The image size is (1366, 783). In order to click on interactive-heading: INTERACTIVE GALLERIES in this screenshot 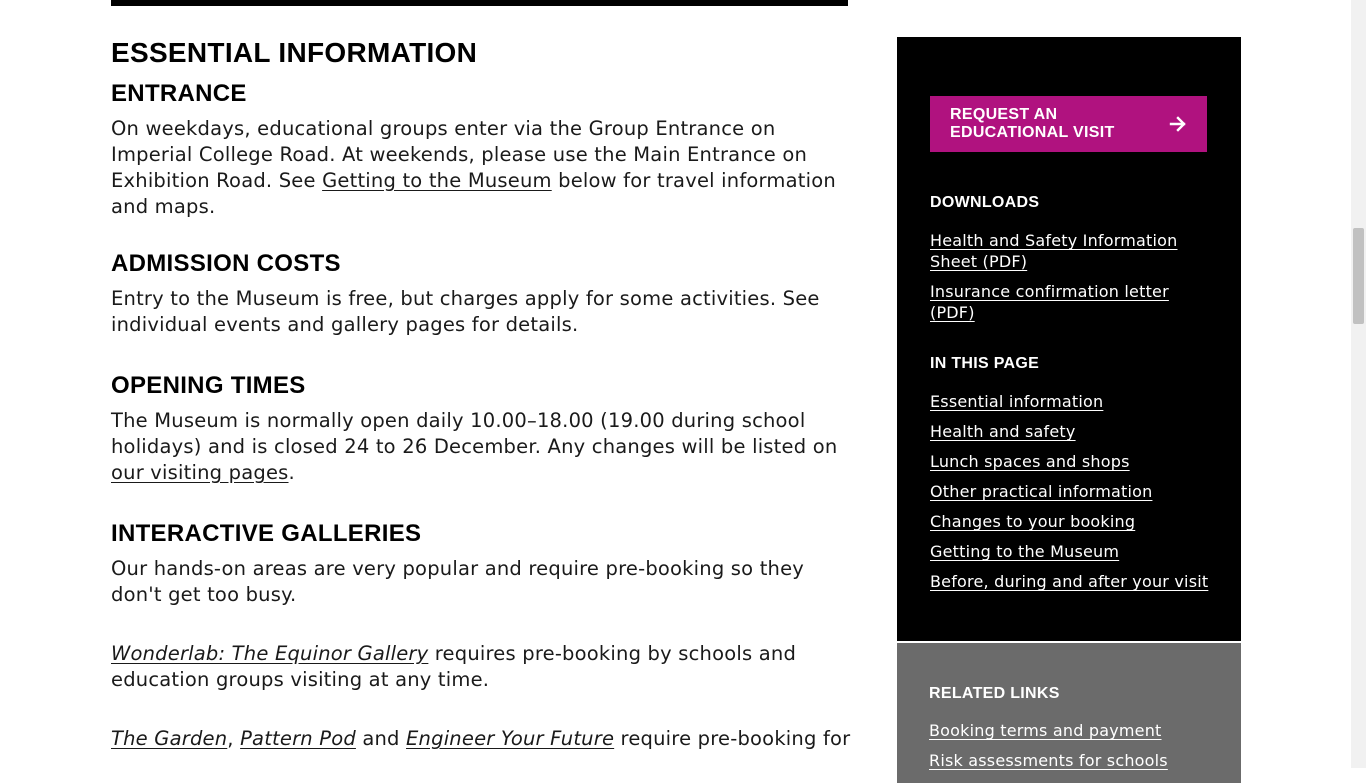, I will do `click(266, 533)`.